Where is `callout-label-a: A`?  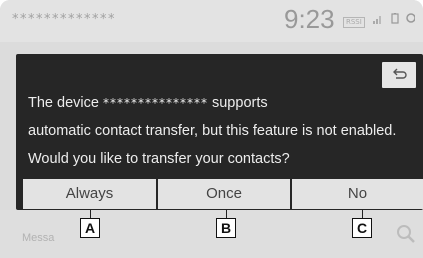 callout-label-a: A is located at coordinates (90, 228).